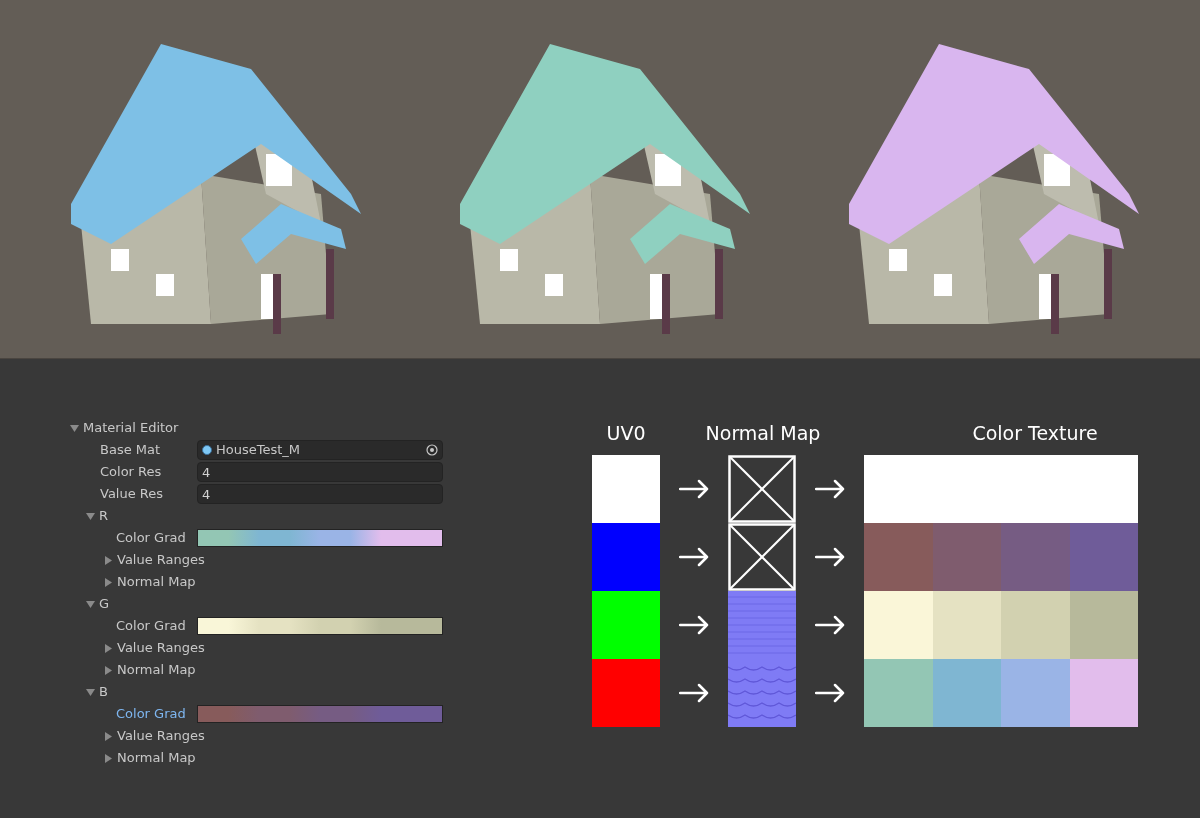 Image resolution: width=1200 pixels, height=818 pixels. I want to click on normal-map-stripes-drawing, so click(762, 625).